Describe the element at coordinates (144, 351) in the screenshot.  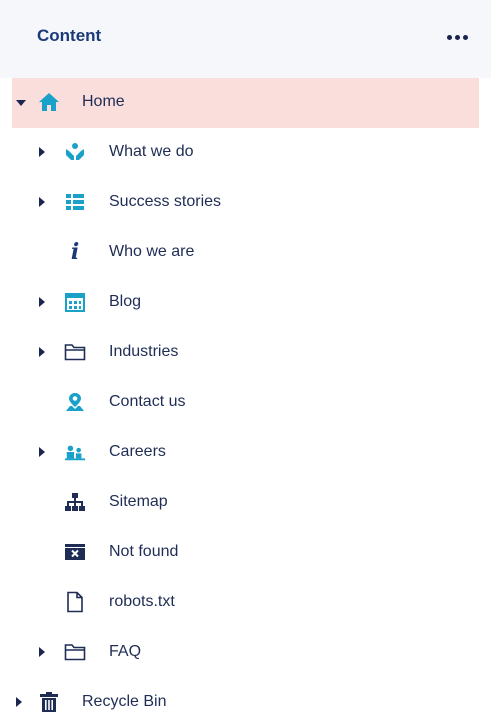
I see `tree-item-label: Industries` at that location.